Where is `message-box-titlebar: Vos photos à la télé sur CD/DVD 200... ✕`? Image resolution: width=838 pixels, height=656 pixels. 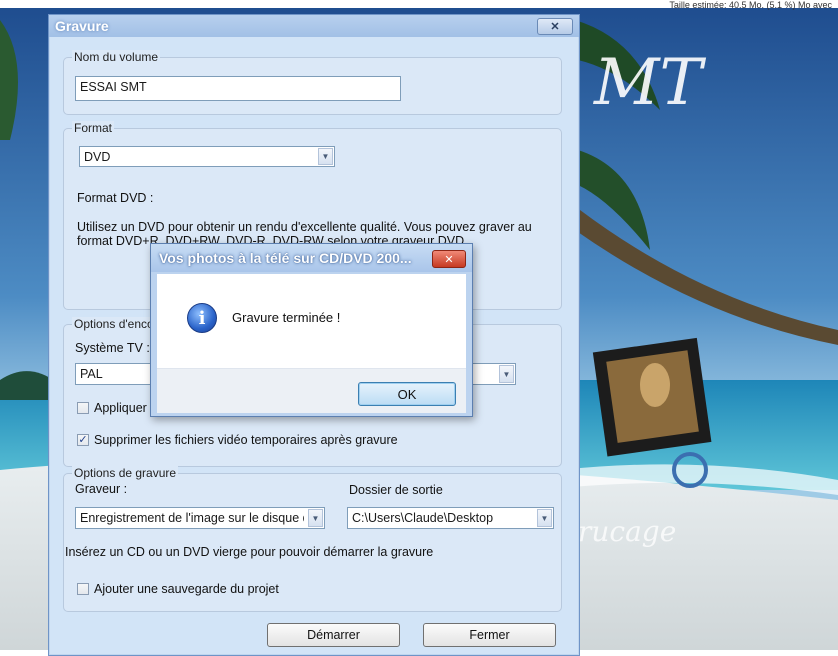 message-box-titlebar: Vos photos à la télé sur CD/DVD 200... ✕ is located at coordinates (311, 258).